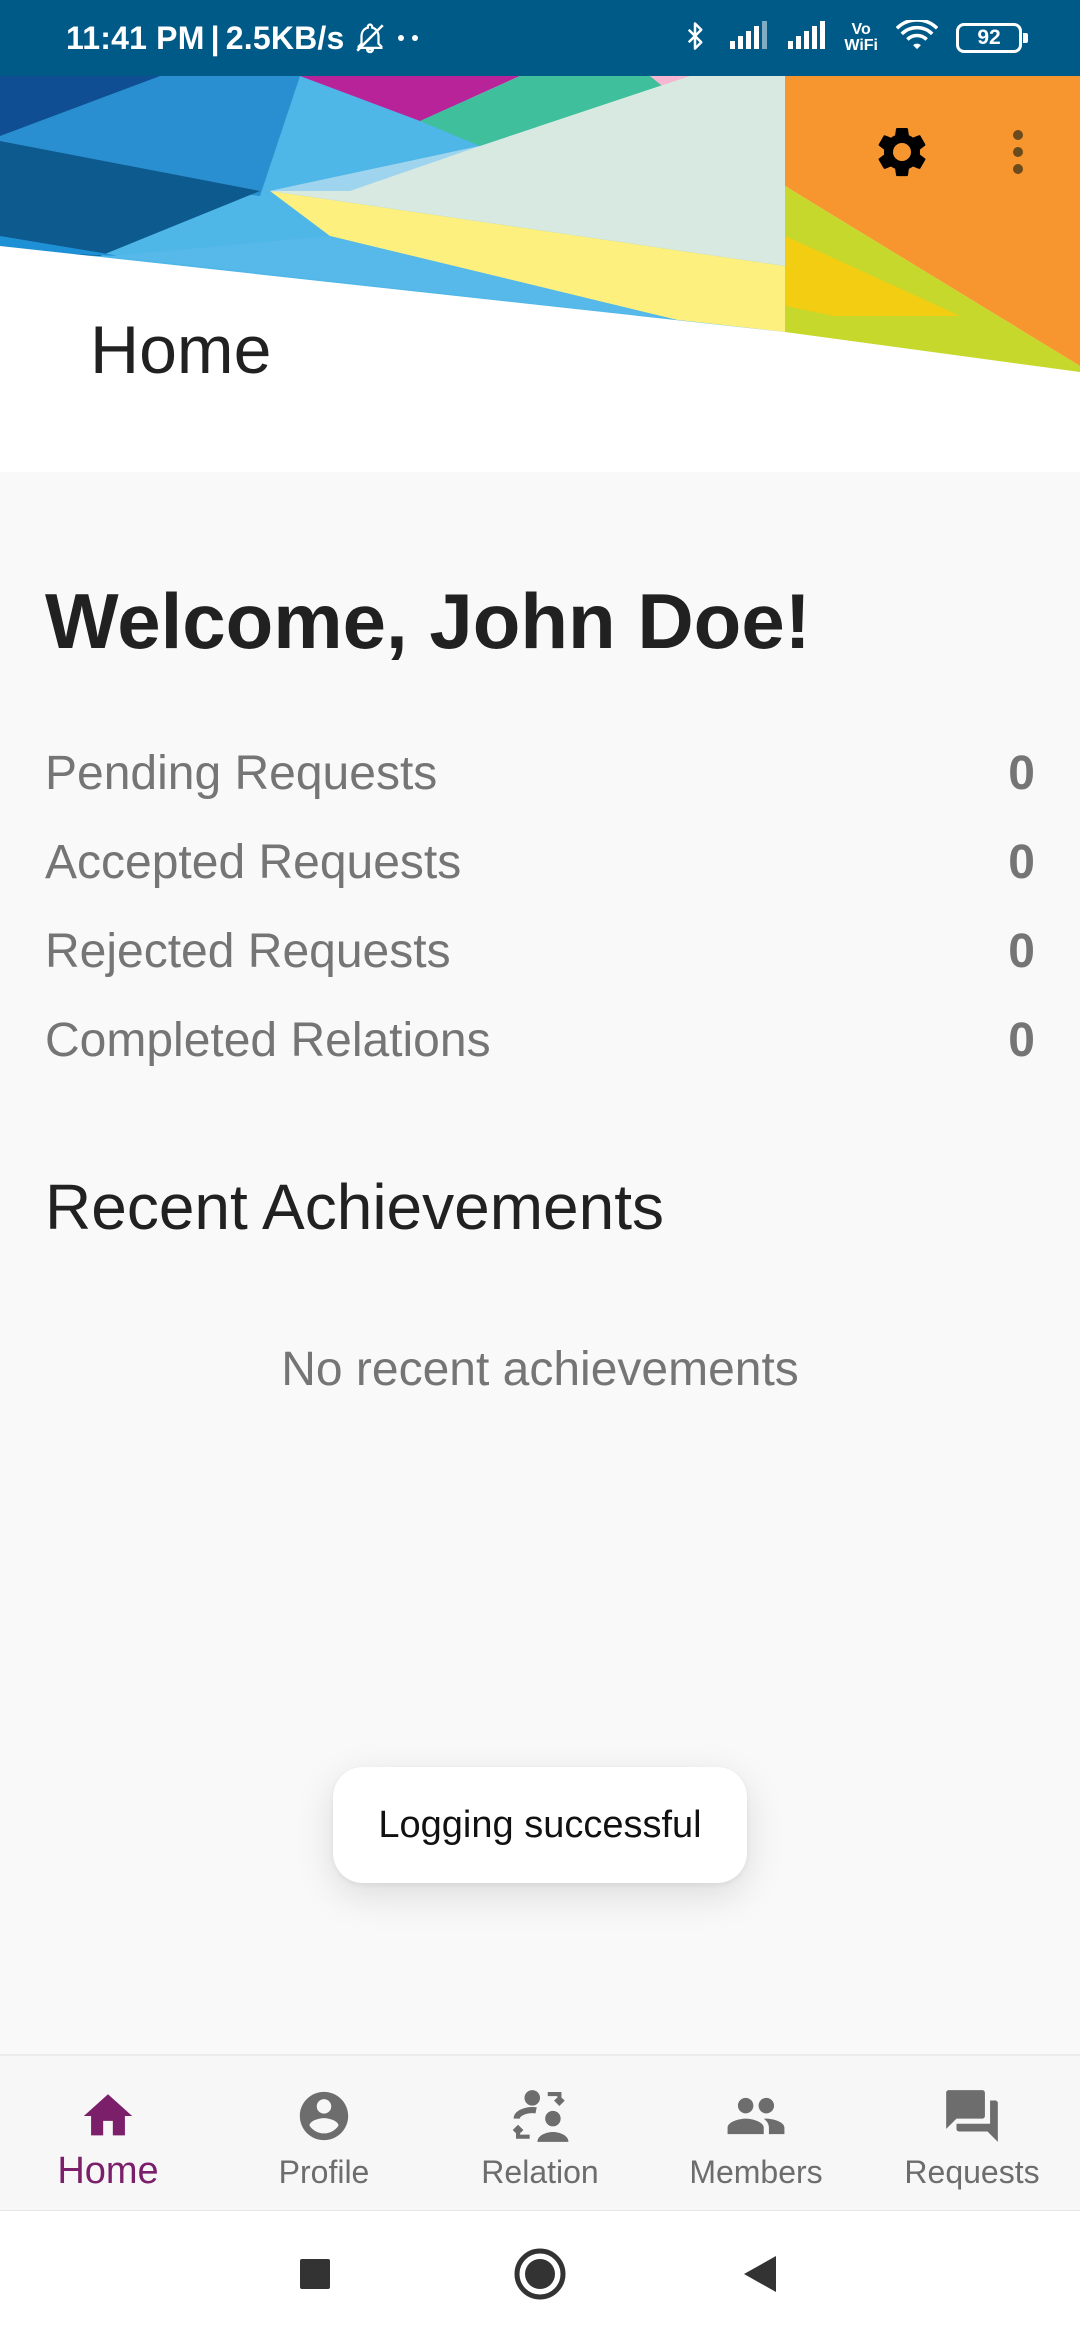  I want to click on relation-swap-icon, so click(540, 2116).